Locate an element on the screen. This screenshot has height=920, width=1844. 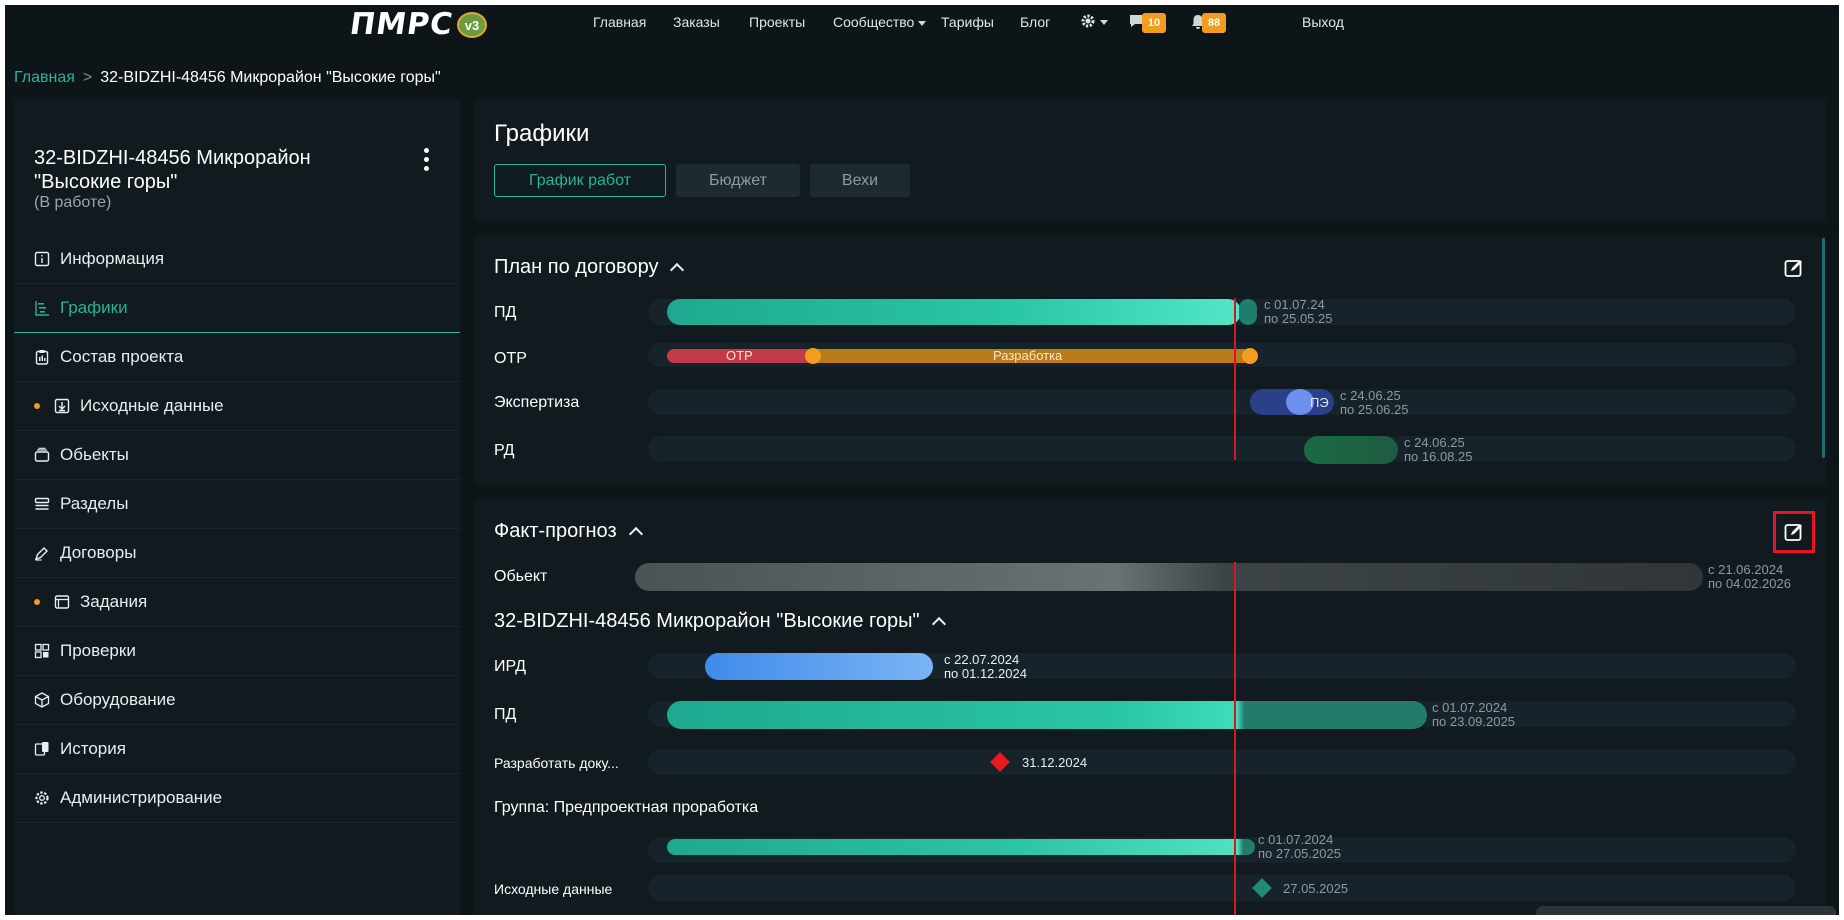
logout-link: Выход is located at coordinates (1323, 22).